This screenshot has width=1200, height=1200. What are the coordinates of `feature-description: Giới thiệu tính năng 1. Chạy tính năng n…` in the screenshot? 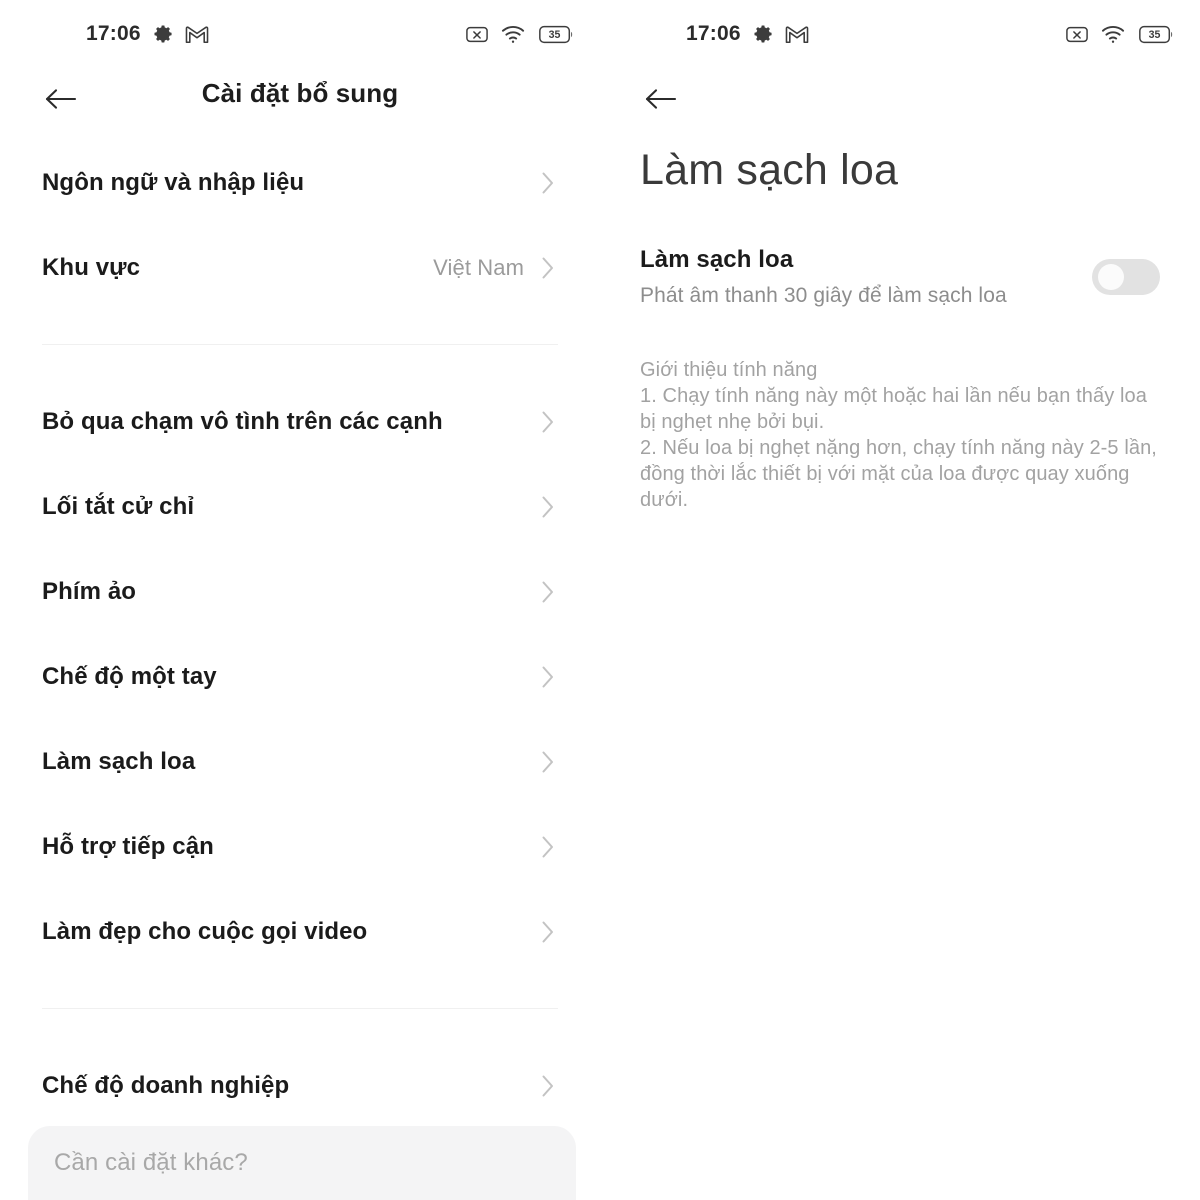 It's located at (902, 435).